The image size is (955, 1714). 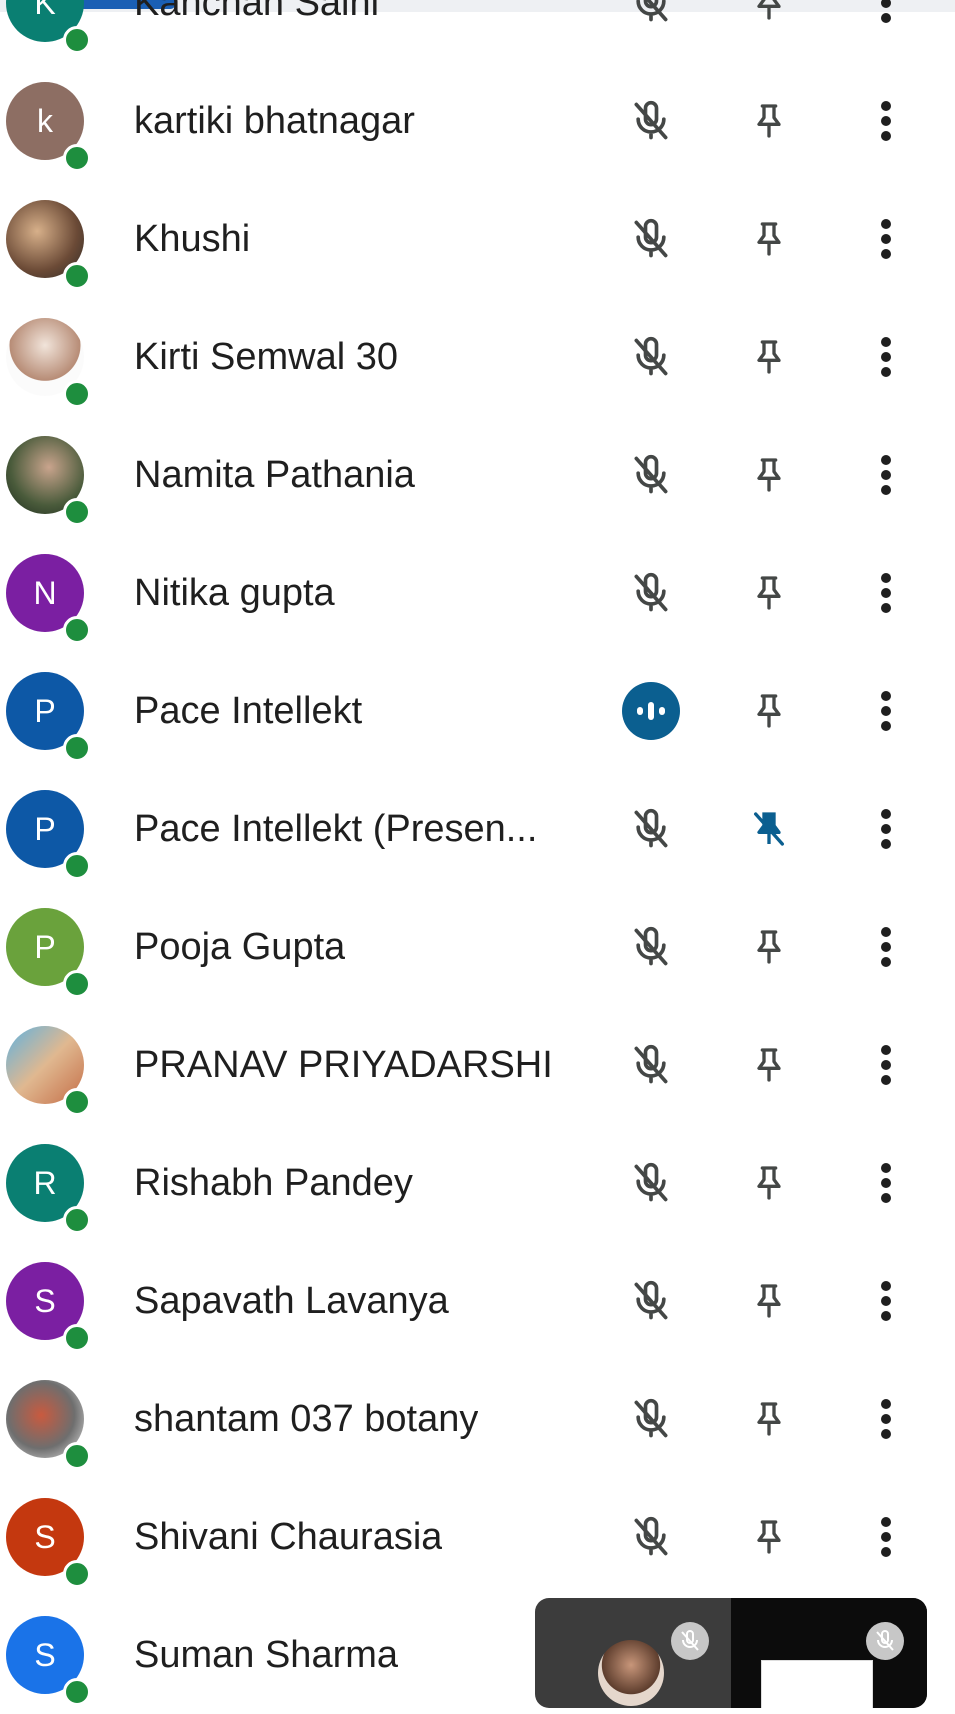 What do you see at coordinates (817, 1684) in the screenshot?
I see `pip-shared-document` at bounding box center [817, 1684].